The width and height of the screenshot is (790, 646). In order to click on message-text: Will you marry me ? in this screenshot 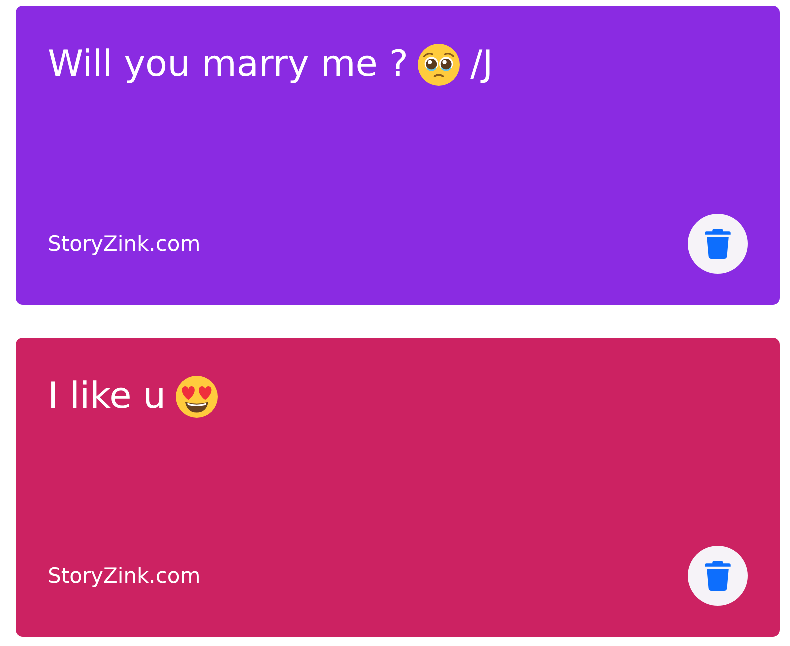, I will do `click(228, 65)`.